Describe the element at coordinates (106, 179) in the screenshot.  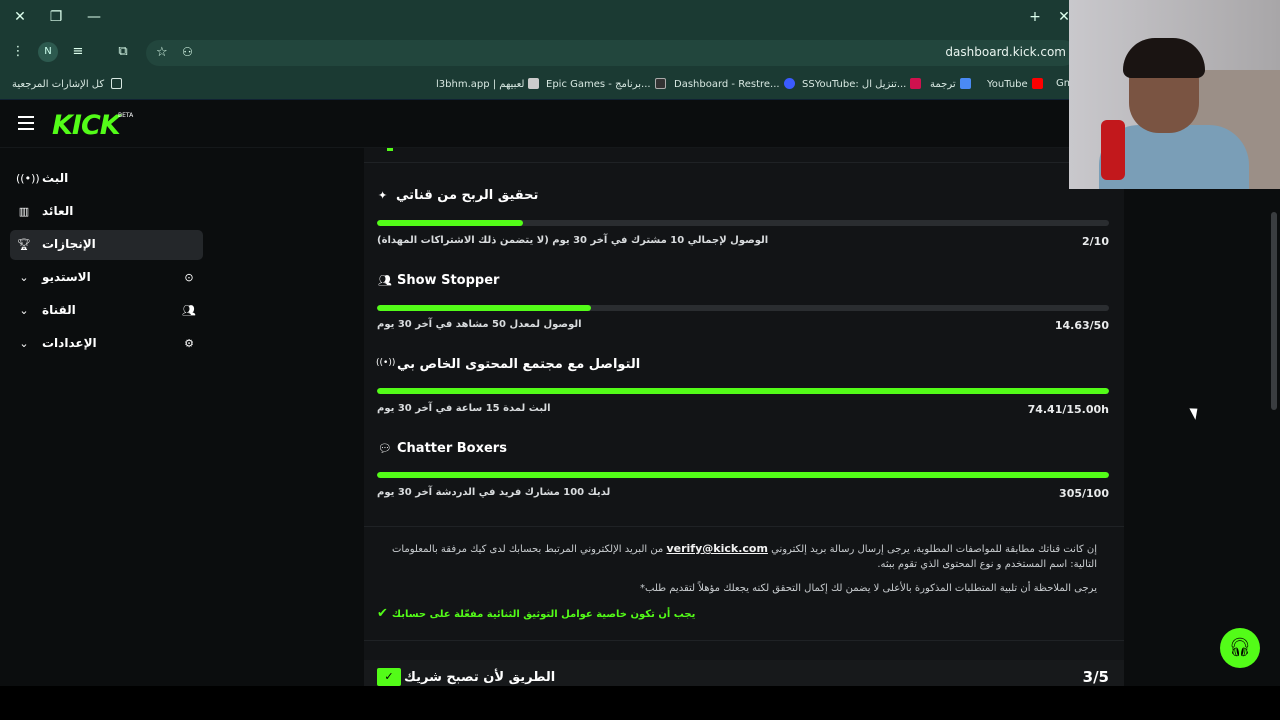
I see `sidebar-item-stream: ((•)) البث` at that location.